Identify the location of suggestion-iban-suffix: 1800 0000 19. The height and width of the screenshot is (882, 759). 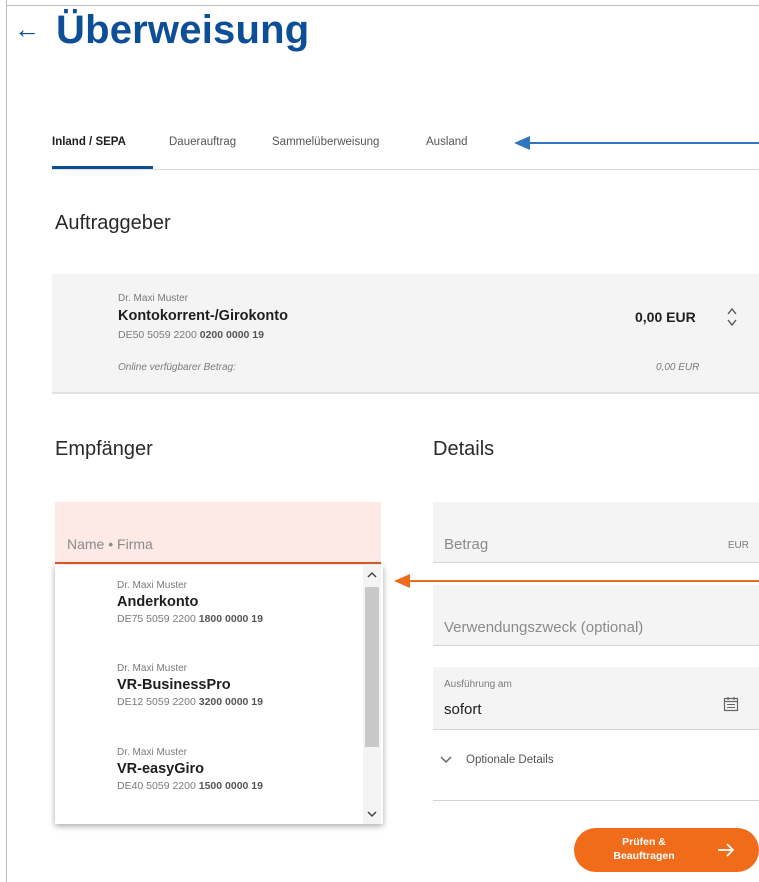
(230, 619).